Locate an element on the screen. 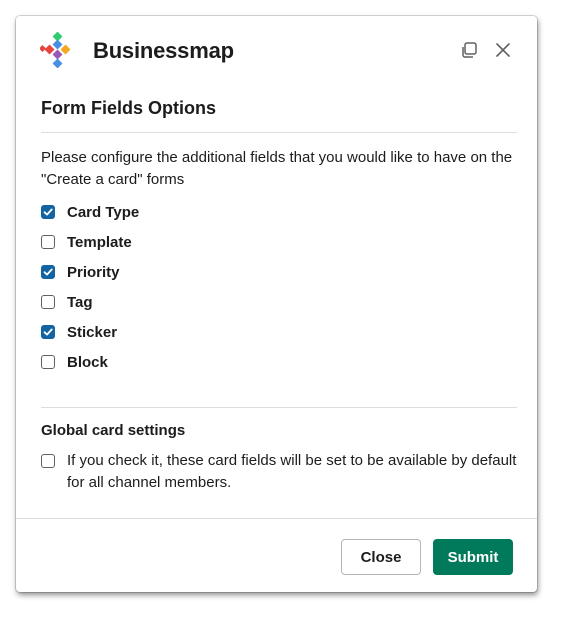 This screenshot has height=619, width=564. field-option-label: Template is located at coordinates (99, 242).